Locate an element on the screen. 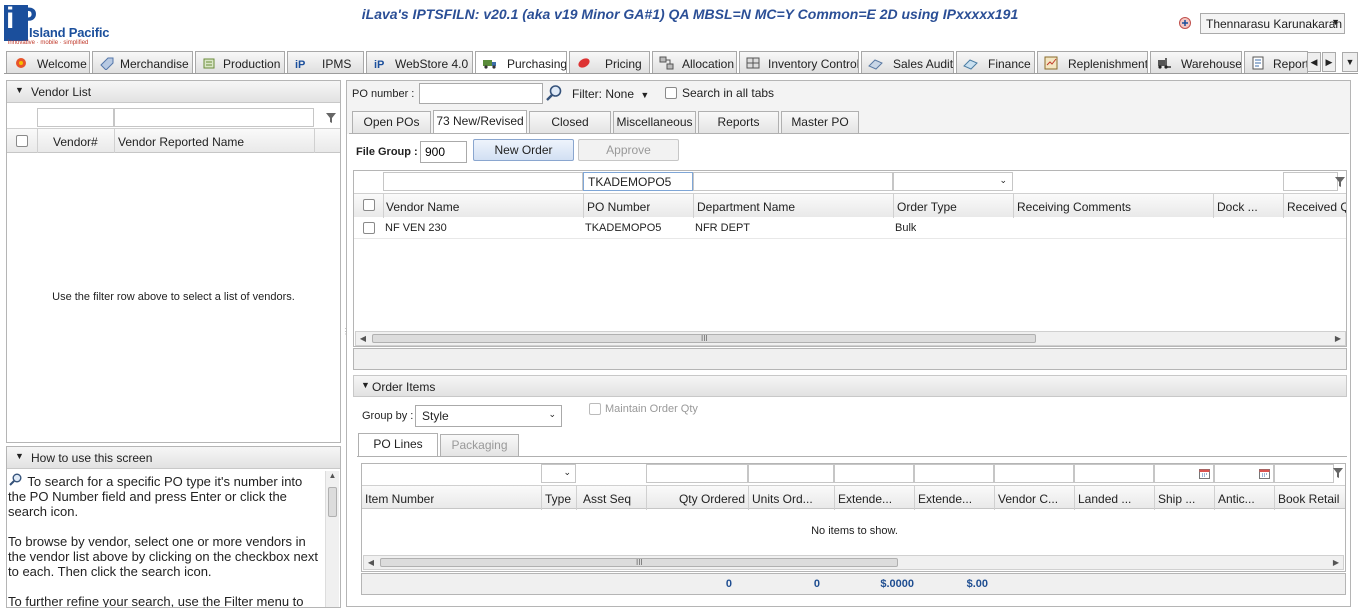 The width and height of the screenshot is (1360, 613). vendor-name-column-header: Vendor Reported Name is located at coordinates (181, 142).